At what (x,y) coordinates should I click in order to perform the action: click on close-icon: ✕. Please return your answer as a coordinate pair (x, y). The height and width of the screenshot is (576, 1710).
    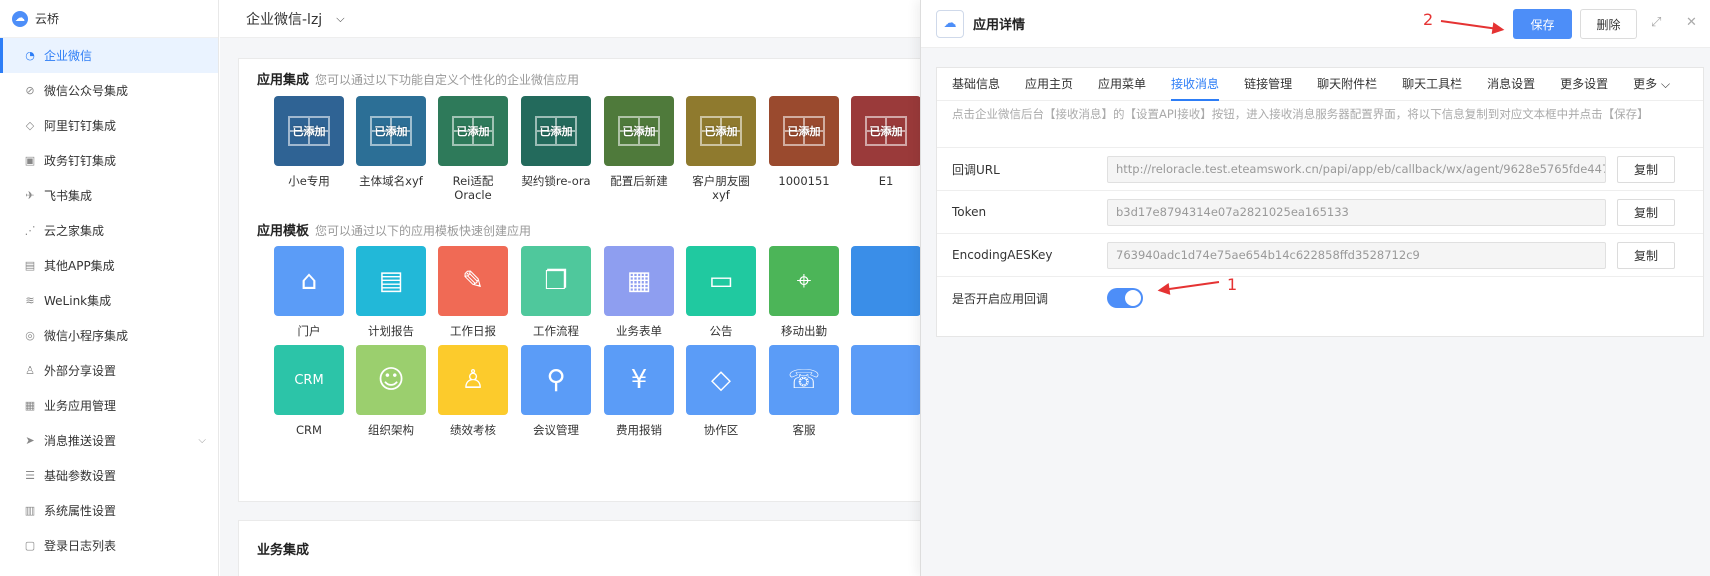
    Looking at the image, I should click on (1691, 22).